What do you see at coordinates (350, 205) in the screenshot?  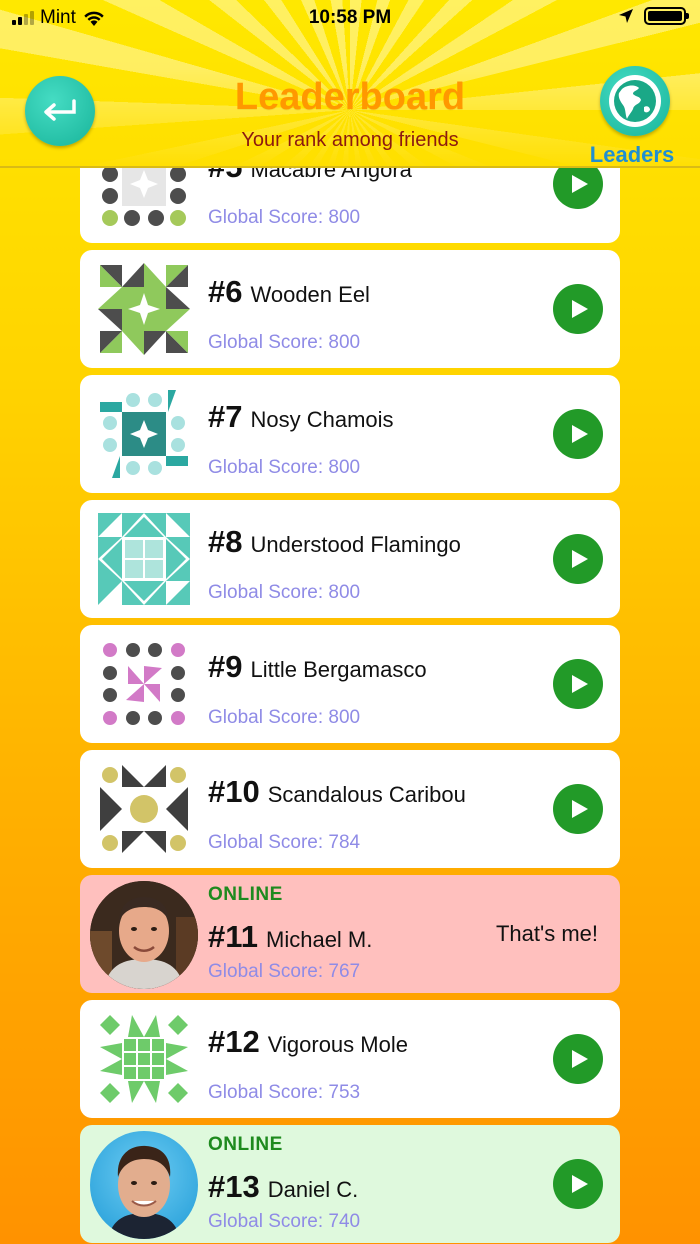 I see `list-item: #5Macabre Angora Global Score: 800` at bounding box center [350, 205].